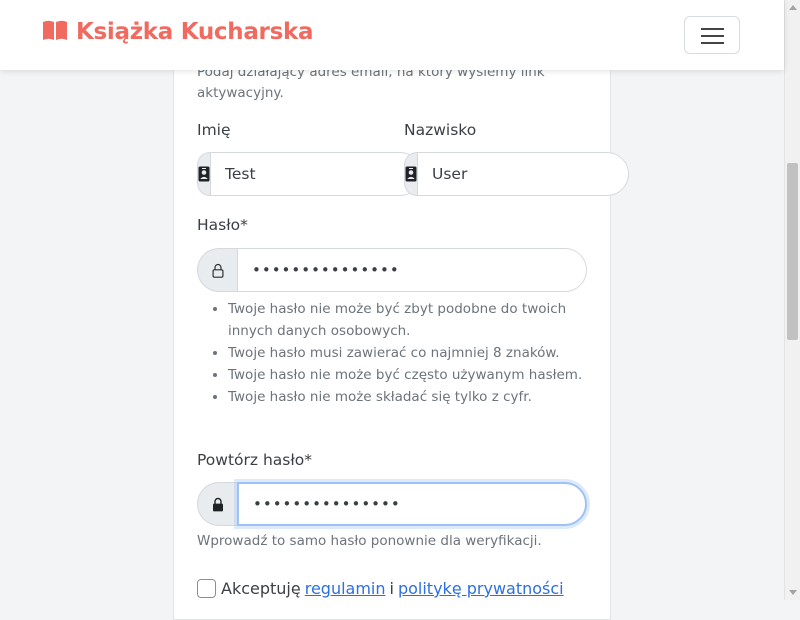 Image resolution: width=800 pixels, height=620 pixels. What do you see at coordinates (481, 588) in the screenshot?
I see `privacy-policy-link: politykę prywatności` at bounding box center [481, 588].